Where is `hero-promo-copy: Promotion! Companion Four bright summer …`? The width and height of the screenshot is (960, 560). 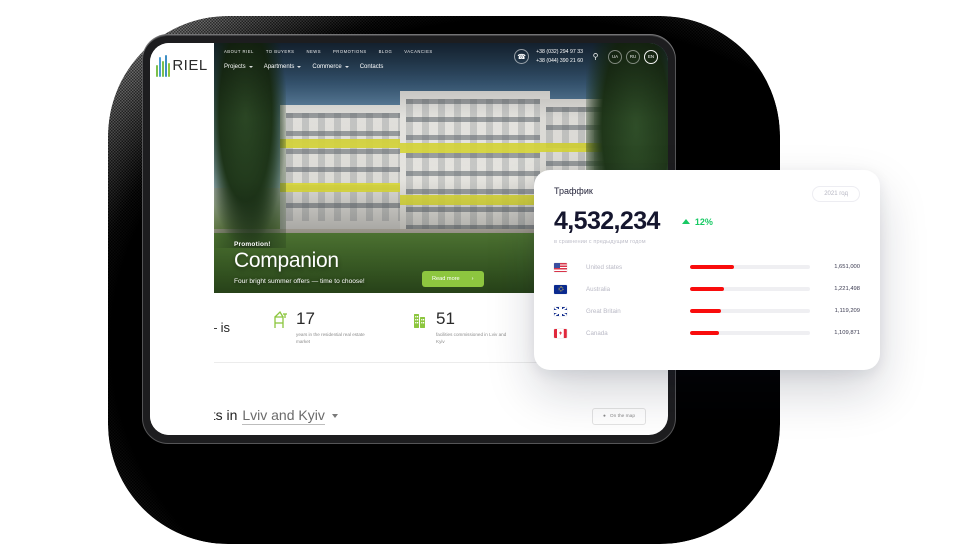 hero-promo-copy: Promotion! Companion Four bright summer … is located at coordinates (299, 263).